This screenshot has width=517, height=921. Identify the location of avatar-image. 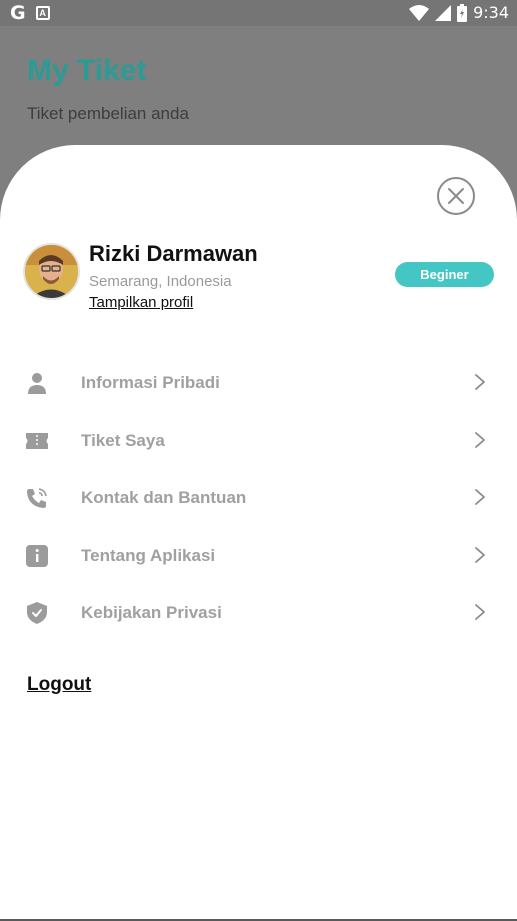
(51, 271).